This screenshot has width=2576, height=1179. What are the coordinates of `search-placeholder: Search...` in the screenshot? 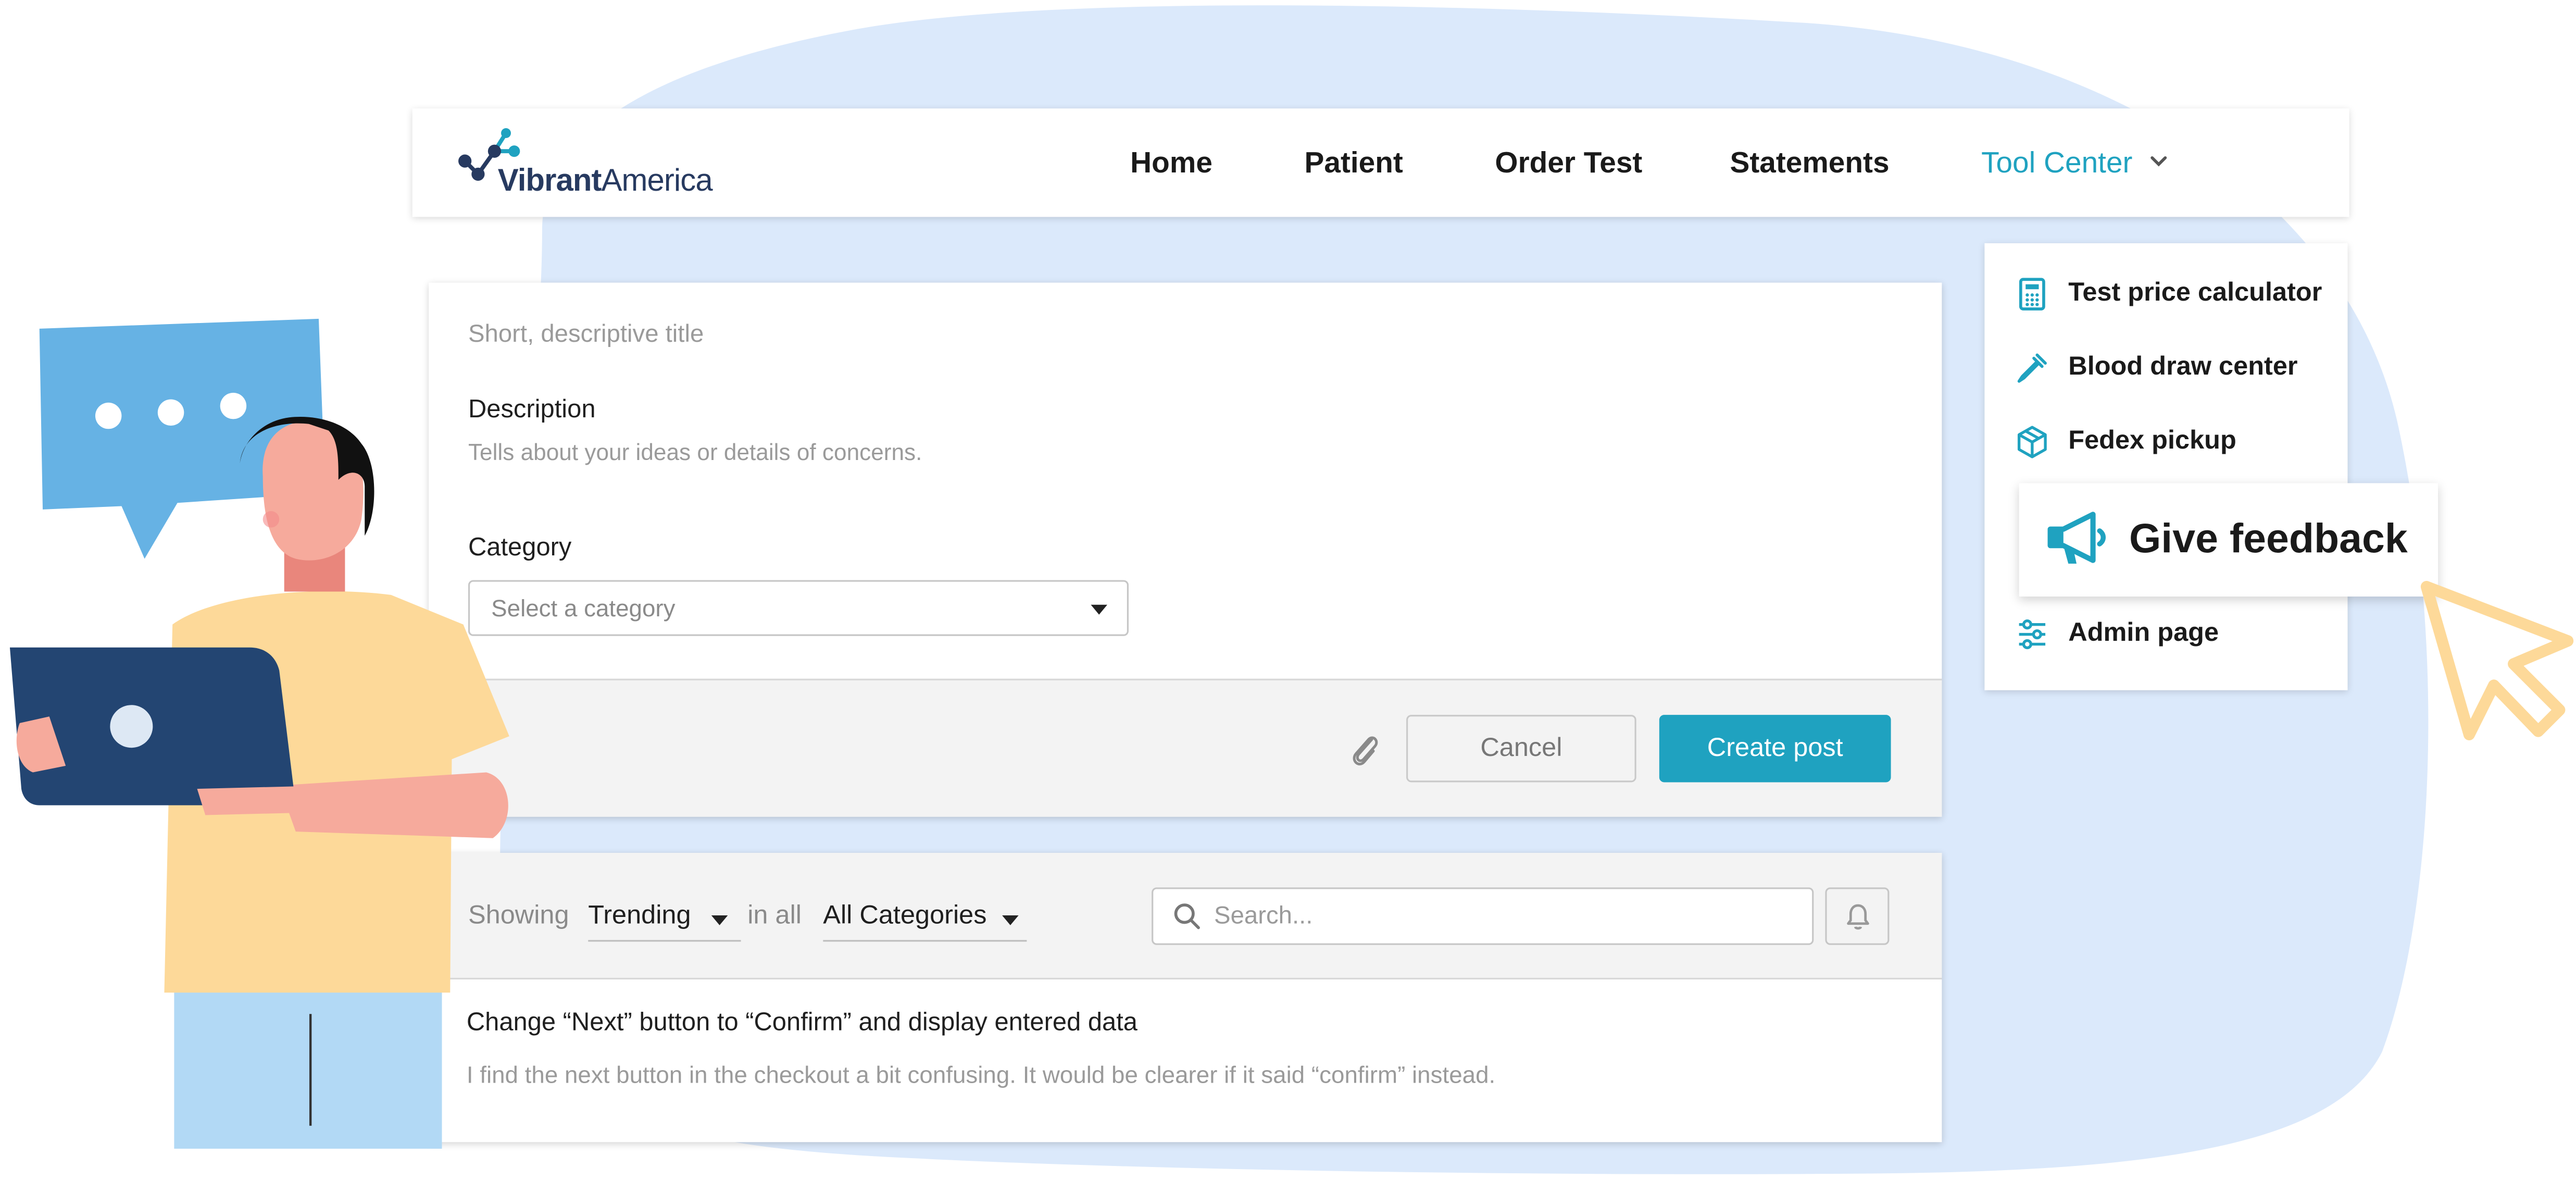 It's located at (1263, 916).